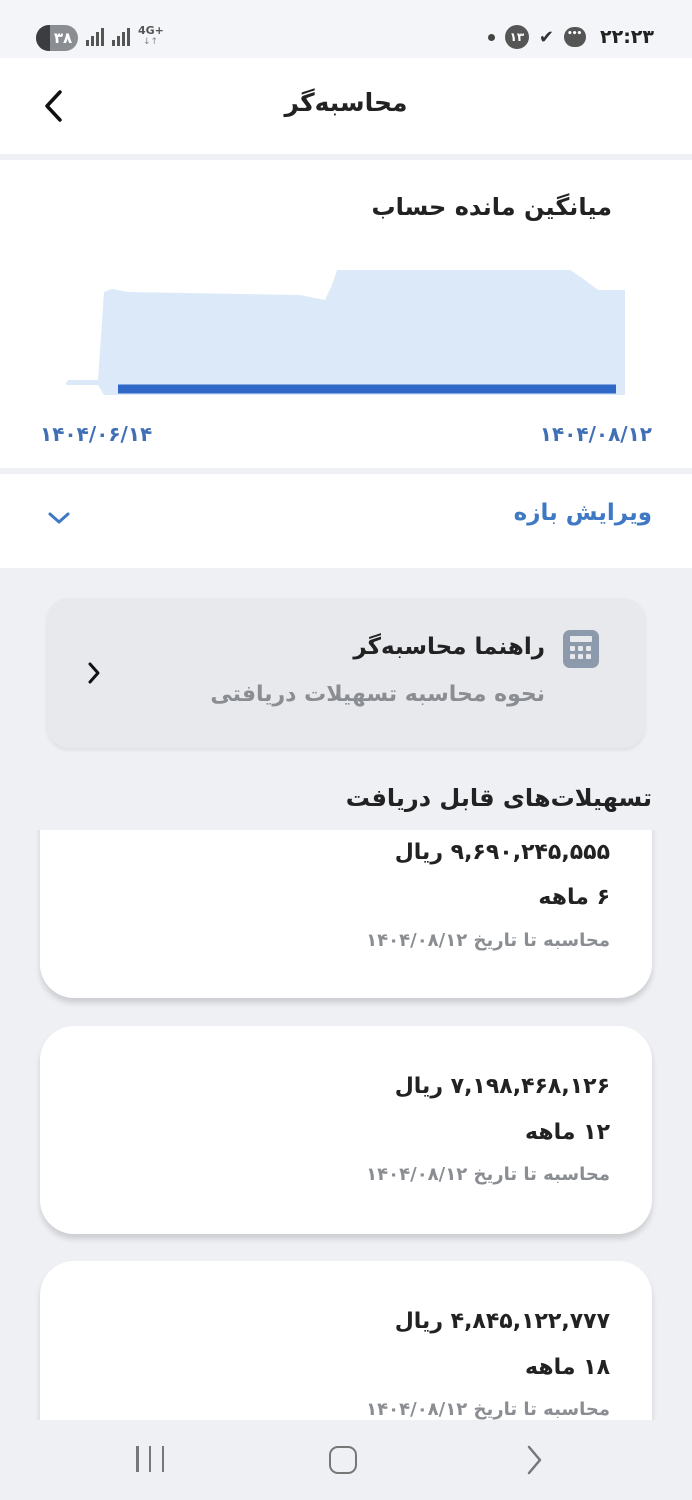 This screenshot has width=692, height=1500. What do you see at coordinates (491, 37) in the screenshot?
I see `notification-dot-icon` at bounding box center [491, 37].